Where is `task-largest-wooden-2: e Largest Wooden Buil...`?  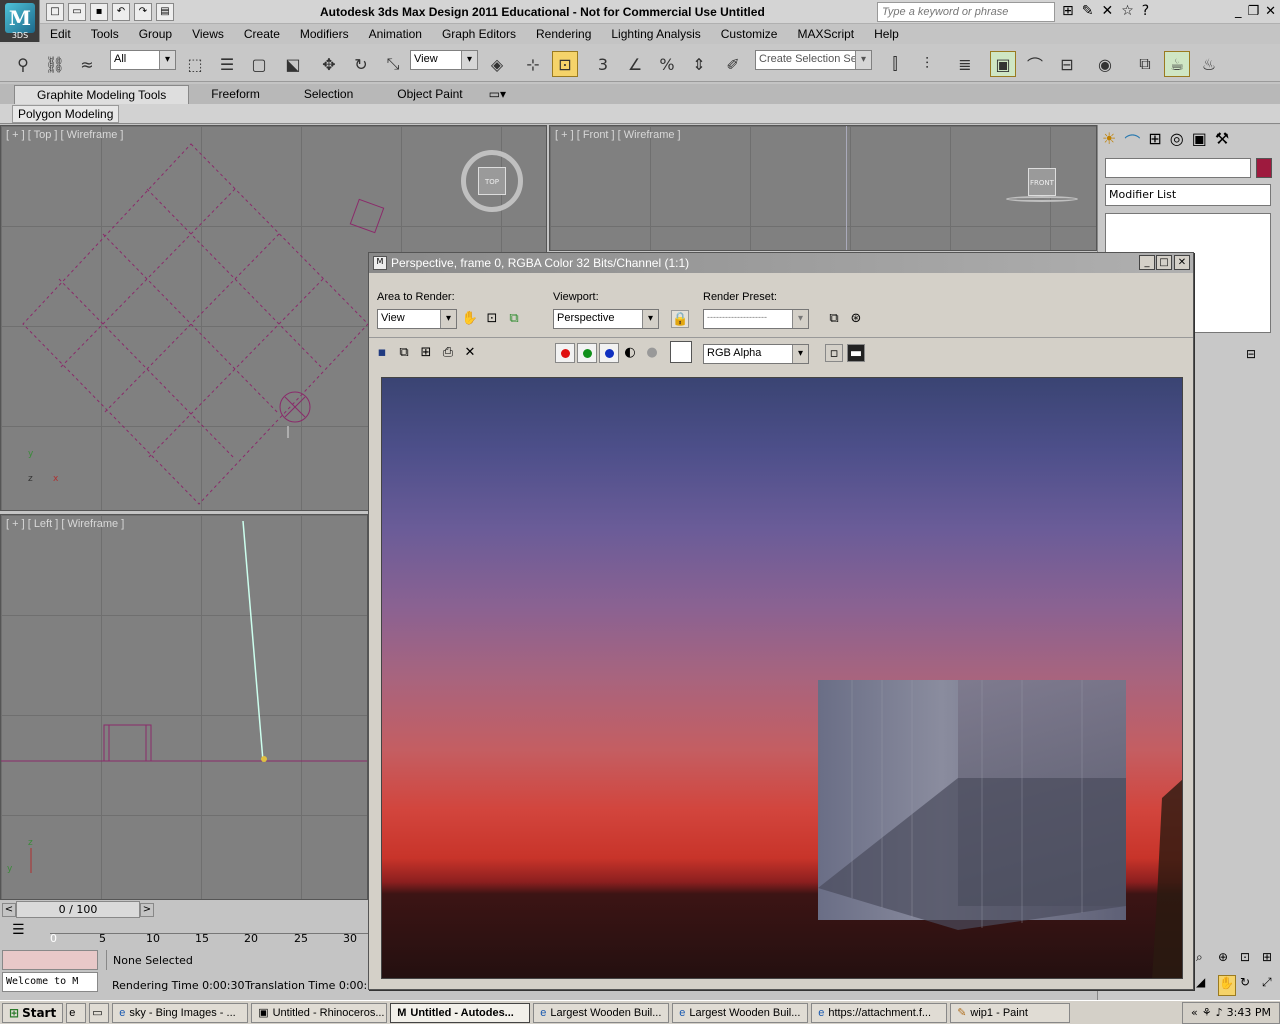 task-largest-wooden-2: e Largest Wooden Buil... is located at coordinates (740, 1012).